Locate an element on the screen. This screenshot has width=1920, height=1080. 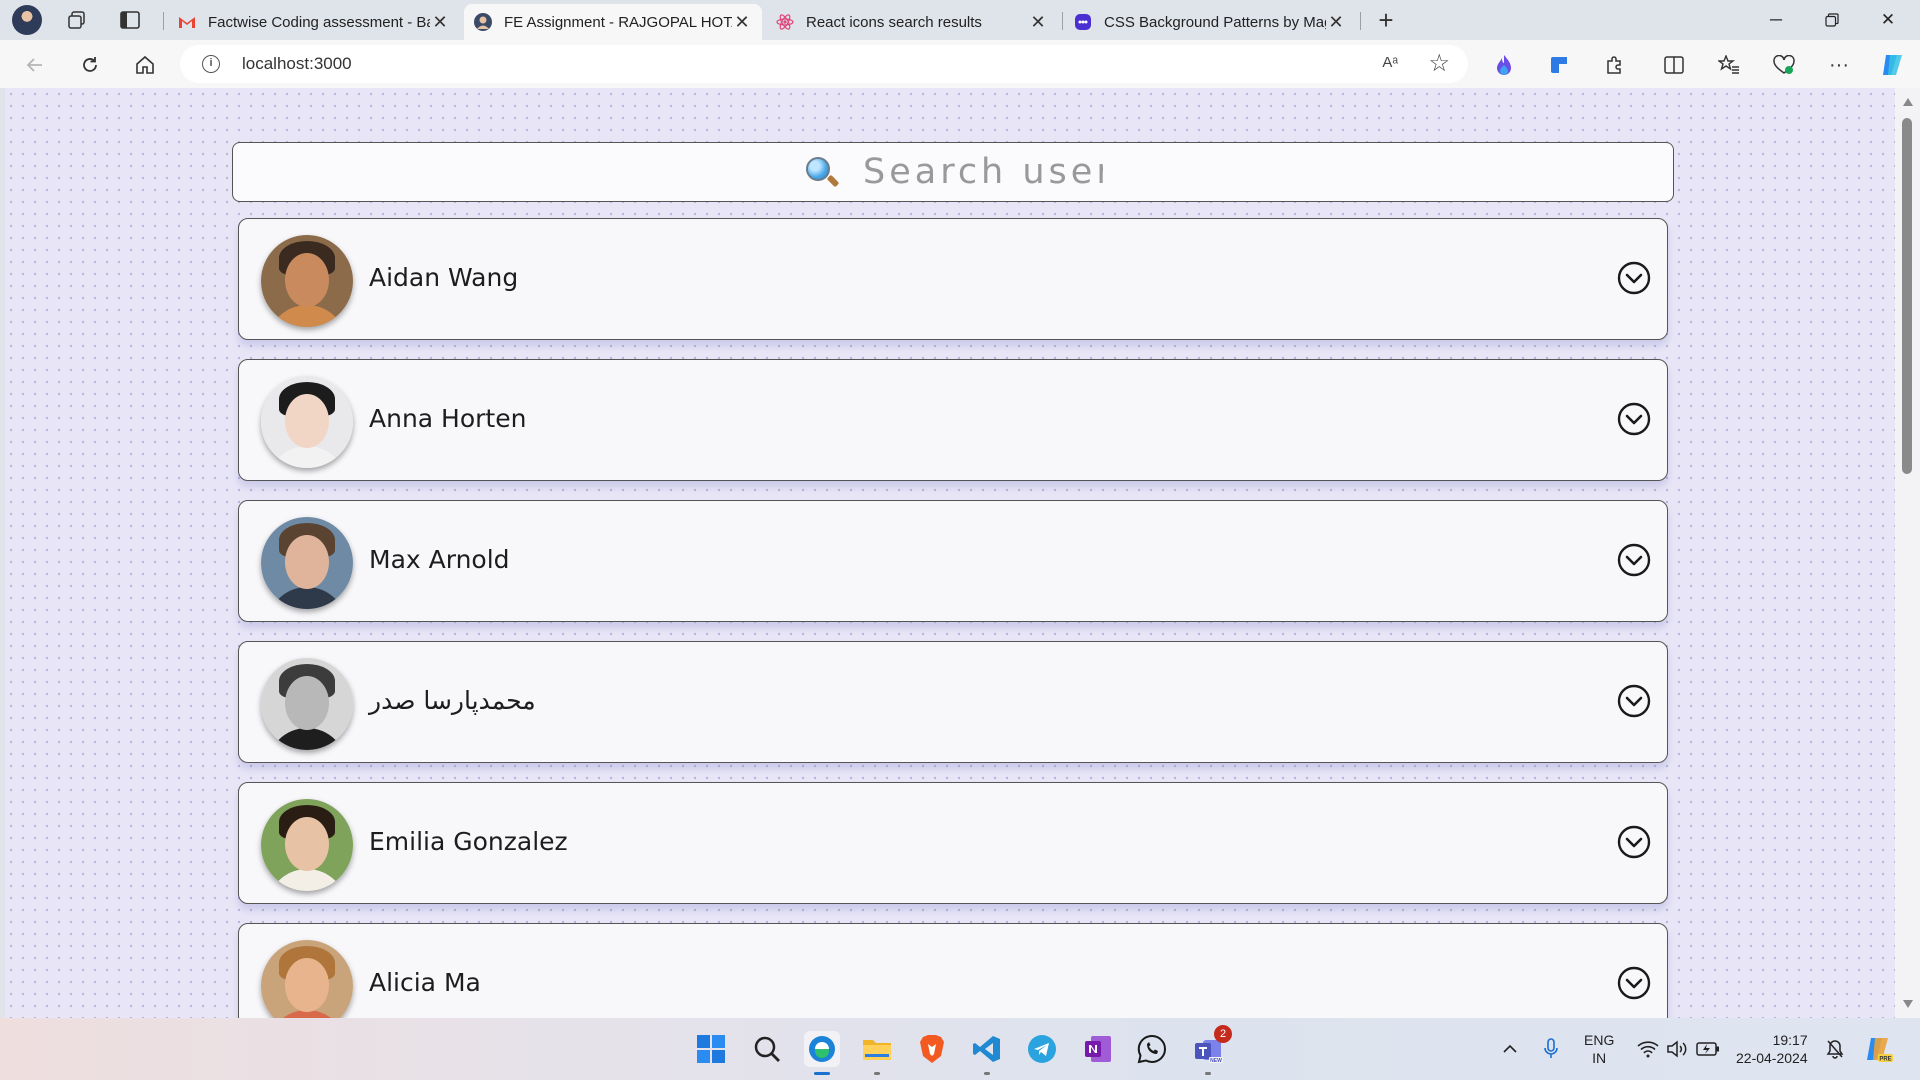
show-hidden-icons is located at coordinates (1510, 1049).